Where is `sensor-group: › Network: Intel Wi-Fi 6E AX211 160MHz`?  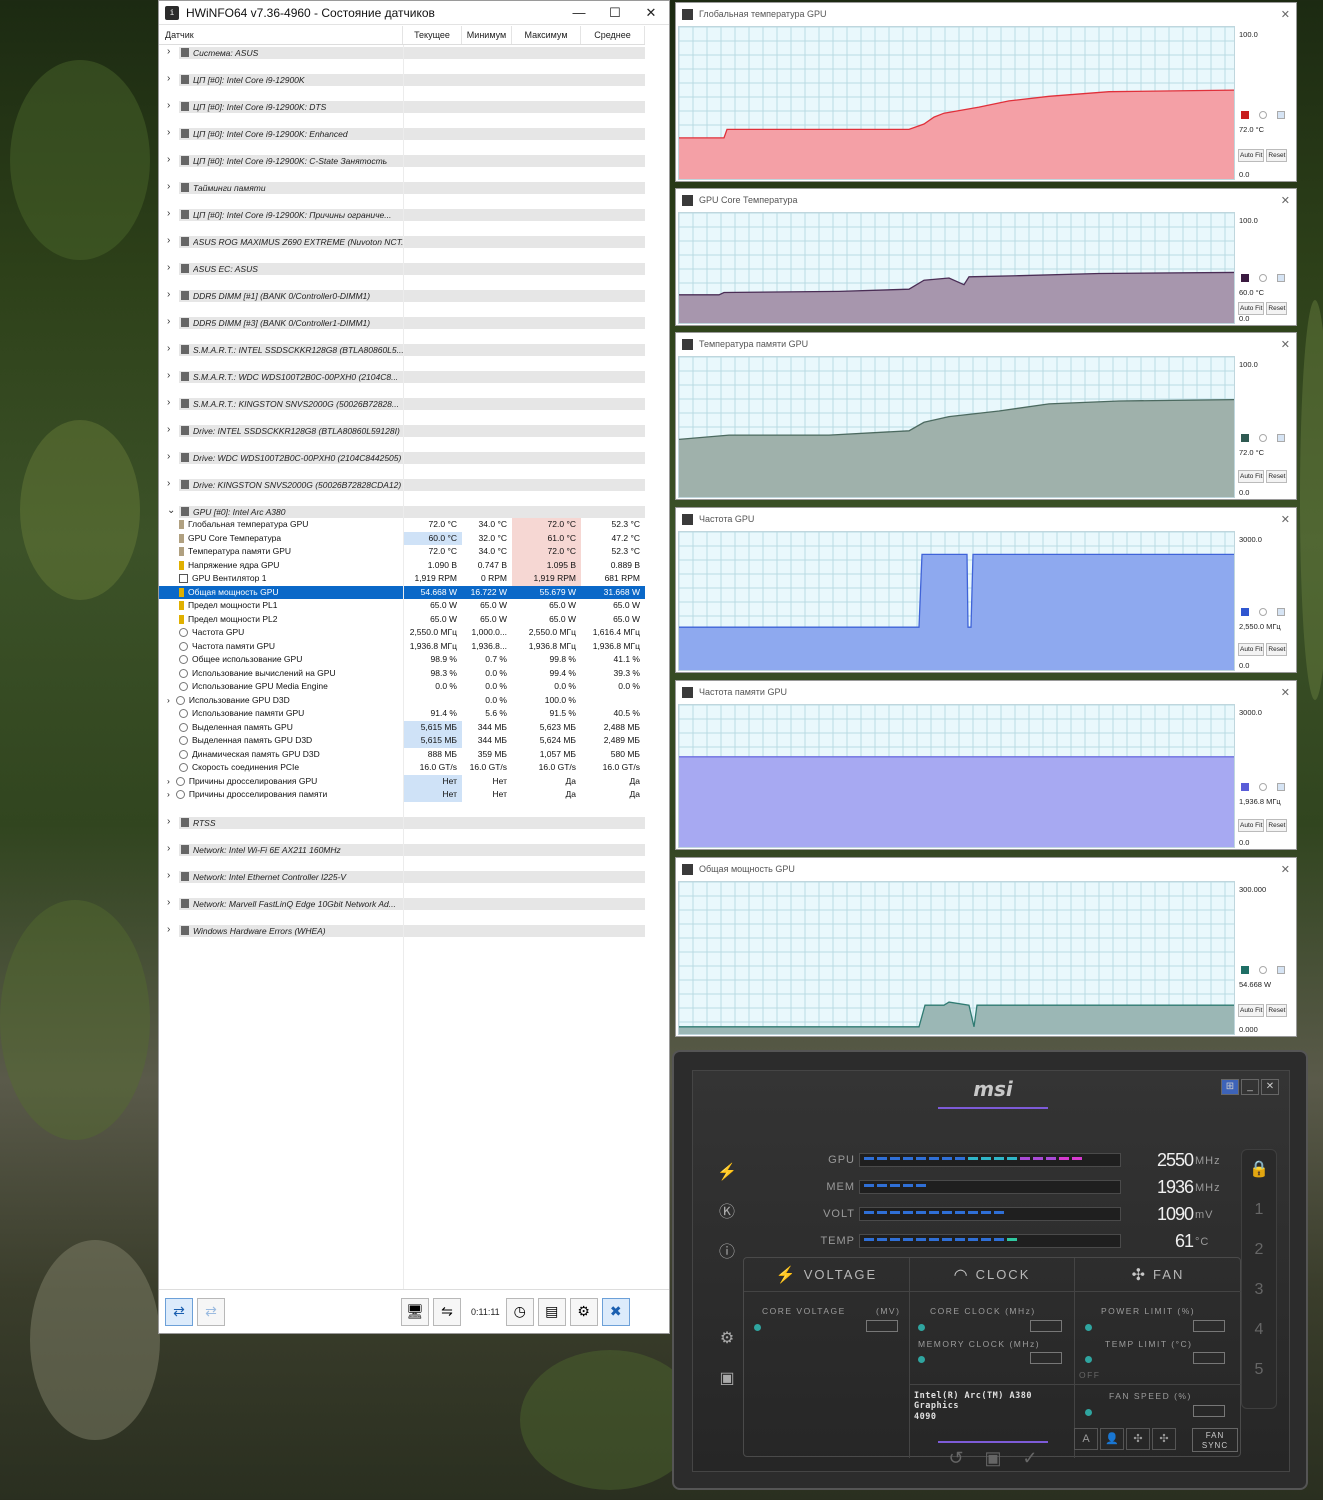 sensor-group: › Network: Intel Wi-Fi 6E AX211 160MHz is located at coordinates (402, 855).